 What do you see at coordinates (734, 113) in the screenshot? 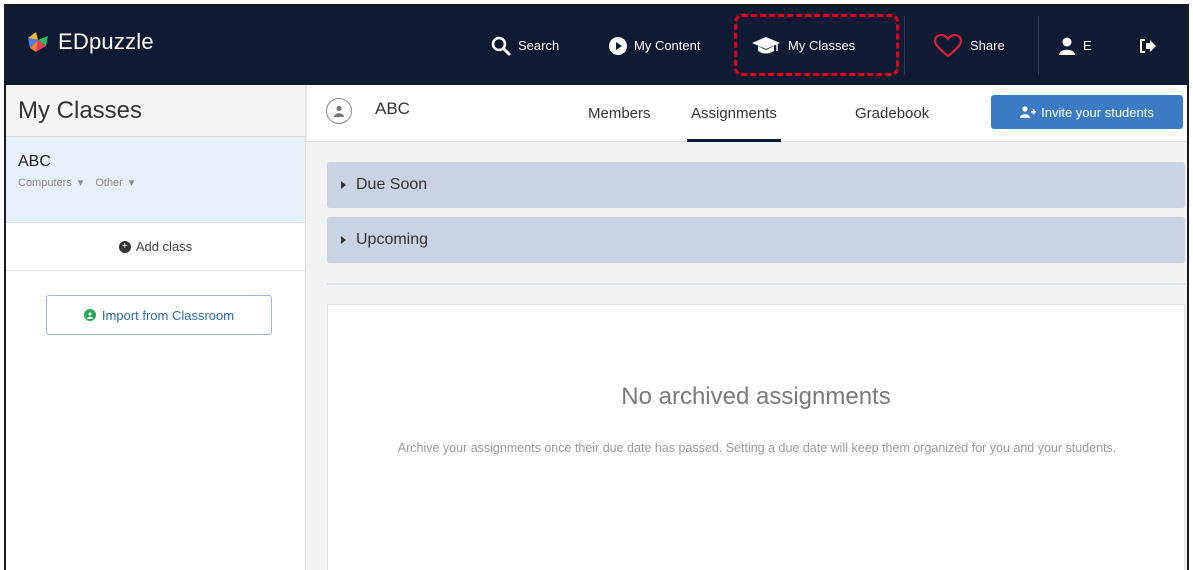
I see `tab-assignments: Assignments` at bounding box center [734, 113].